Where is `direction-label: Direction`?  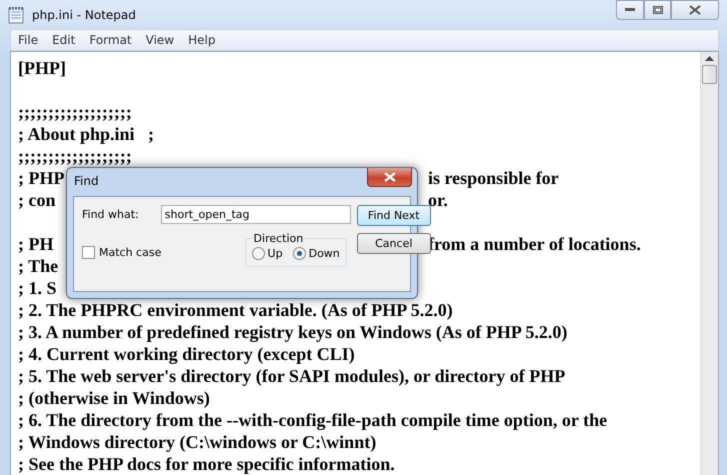 direction-label: Direction is located at coordinates (278, 238).